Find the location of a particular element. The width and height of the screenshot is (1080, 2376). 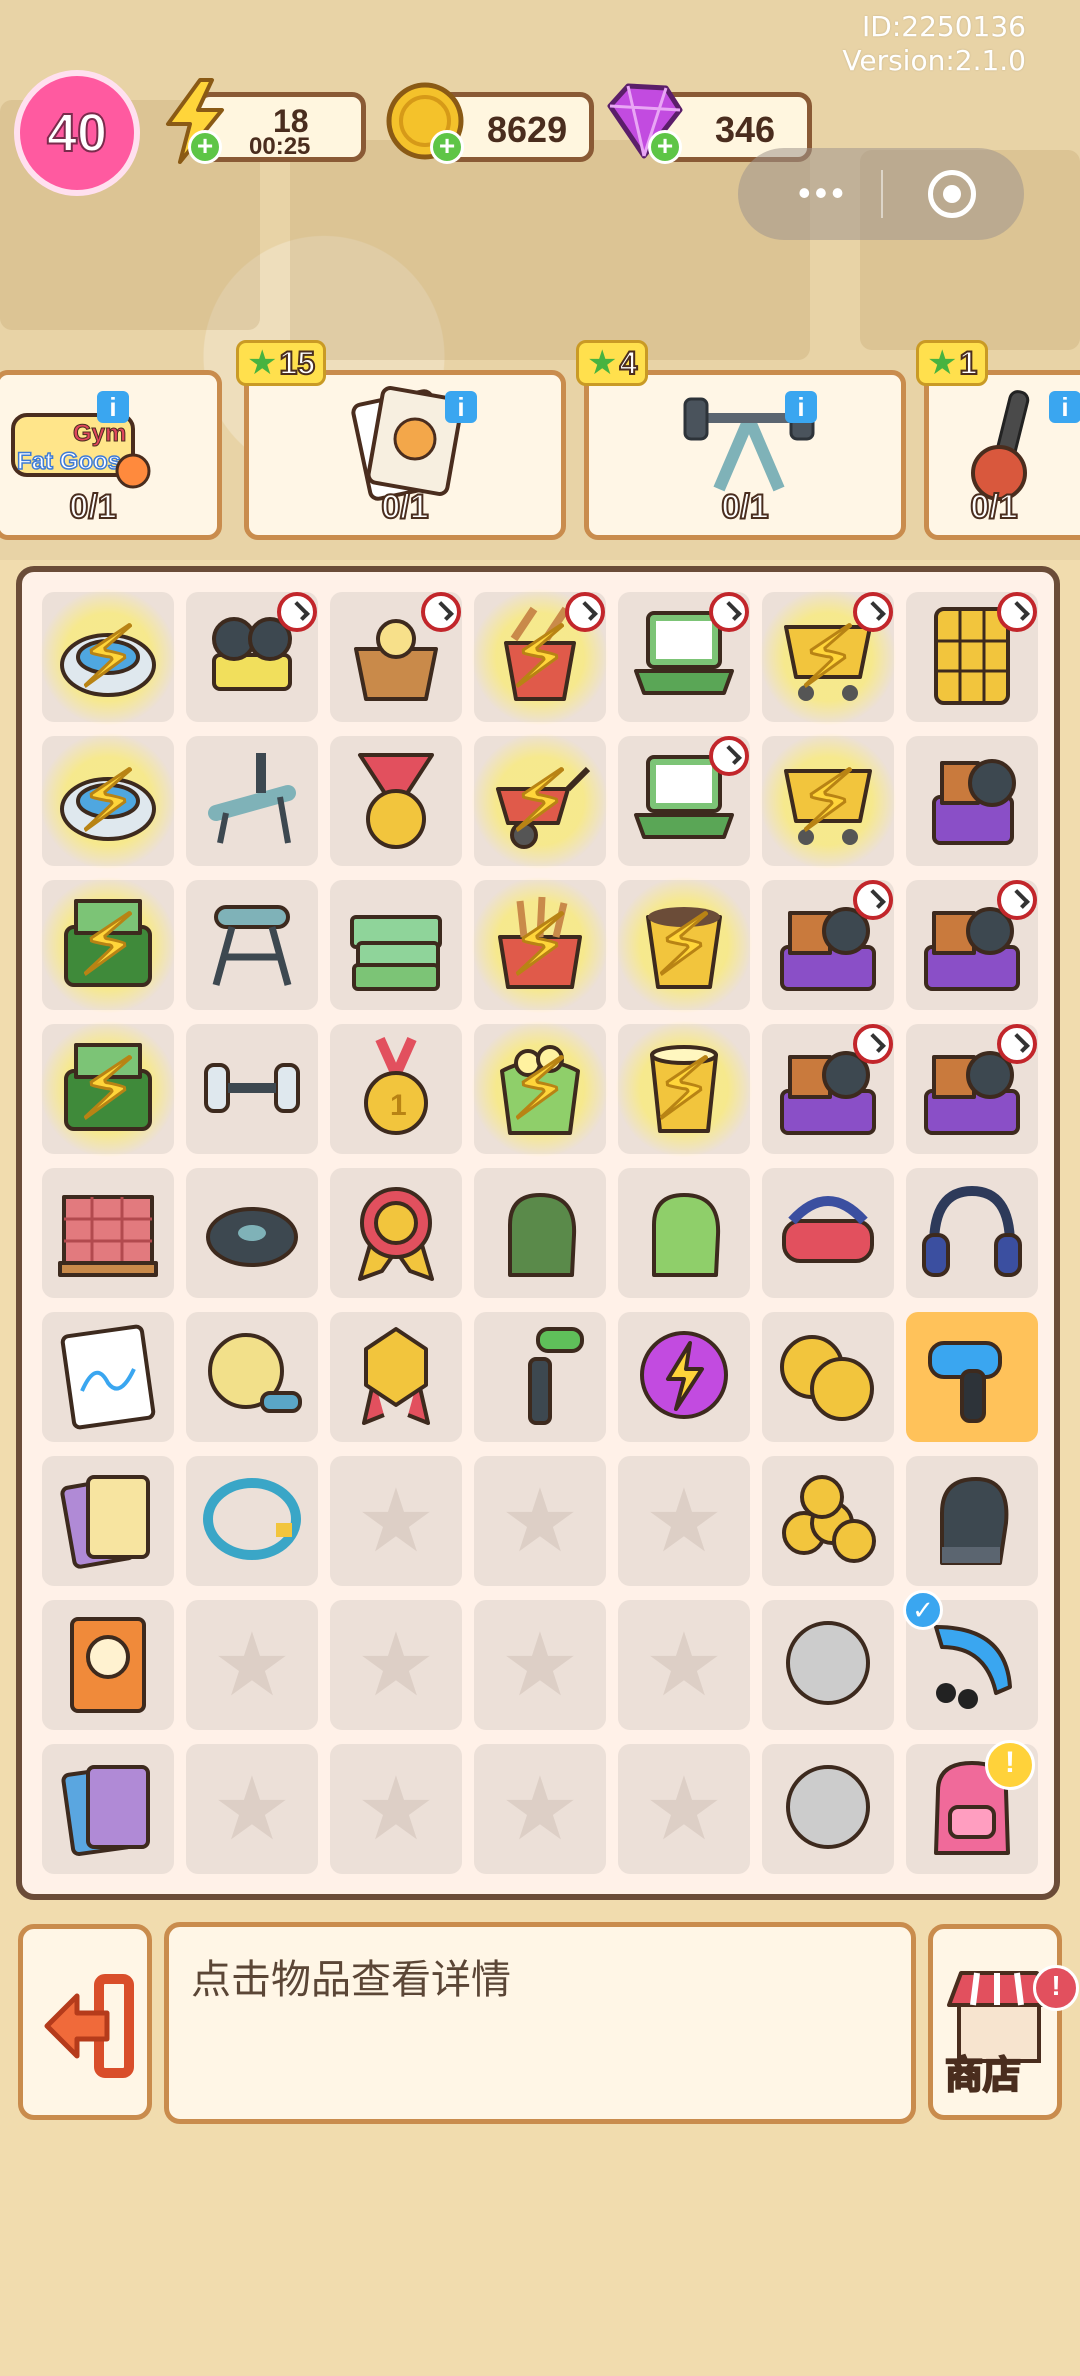

photo-cards-icon is located at coordinates (108, 1521).